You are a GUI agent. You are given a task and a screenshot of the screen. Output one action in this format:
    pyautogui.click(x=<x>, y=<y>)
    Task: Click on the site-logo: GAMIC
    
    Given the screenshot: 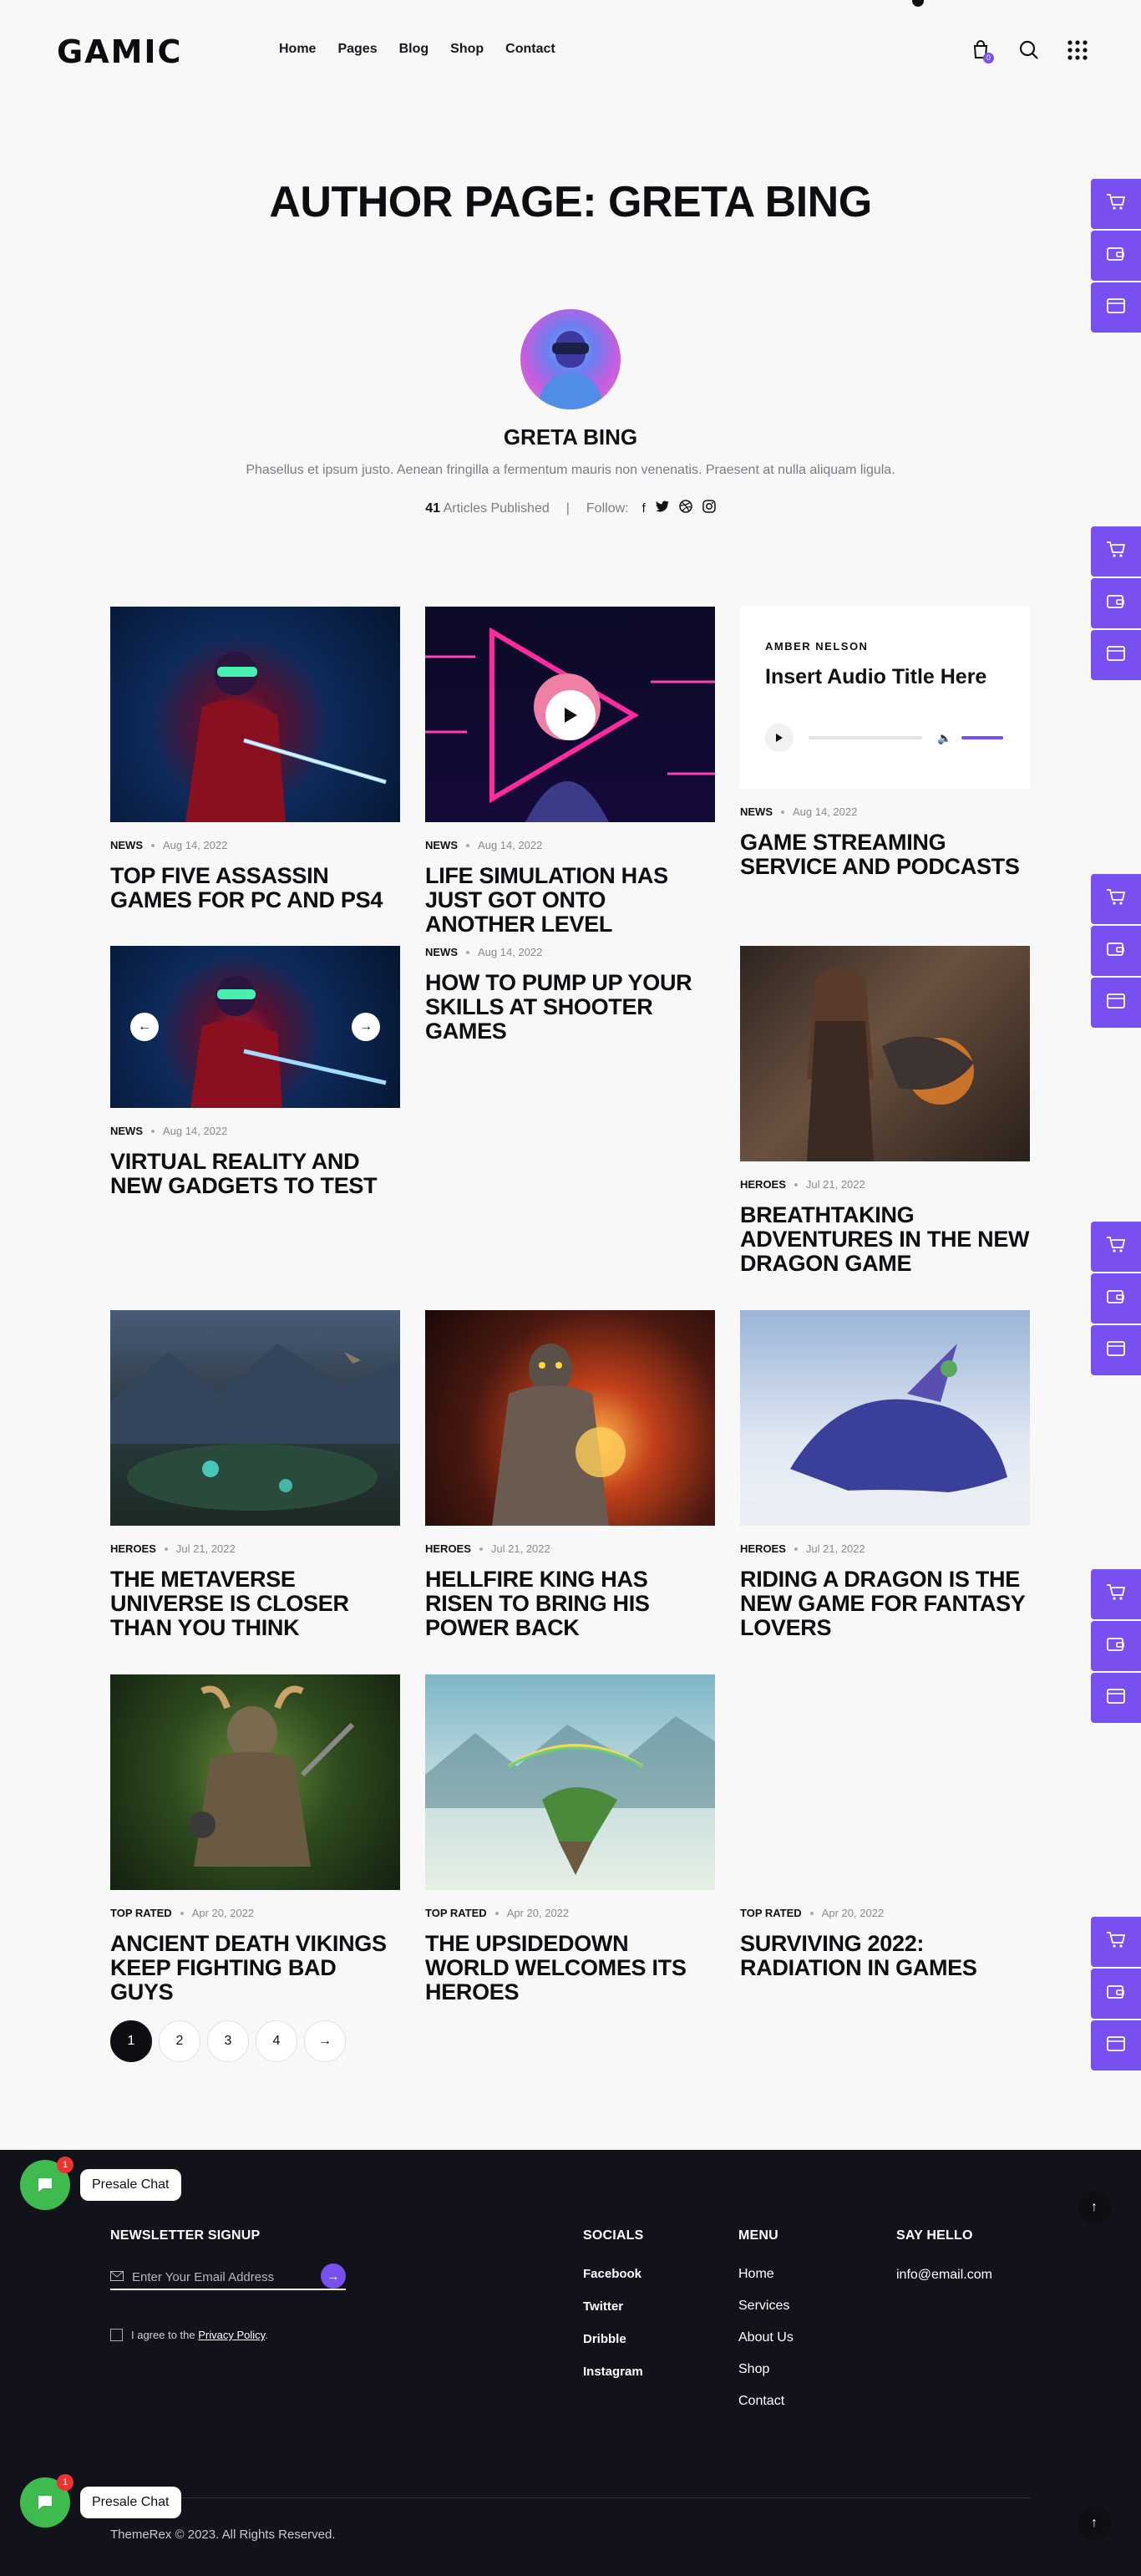 What is the action you would take?
    pyautogui.click(x=119, y=52)
    